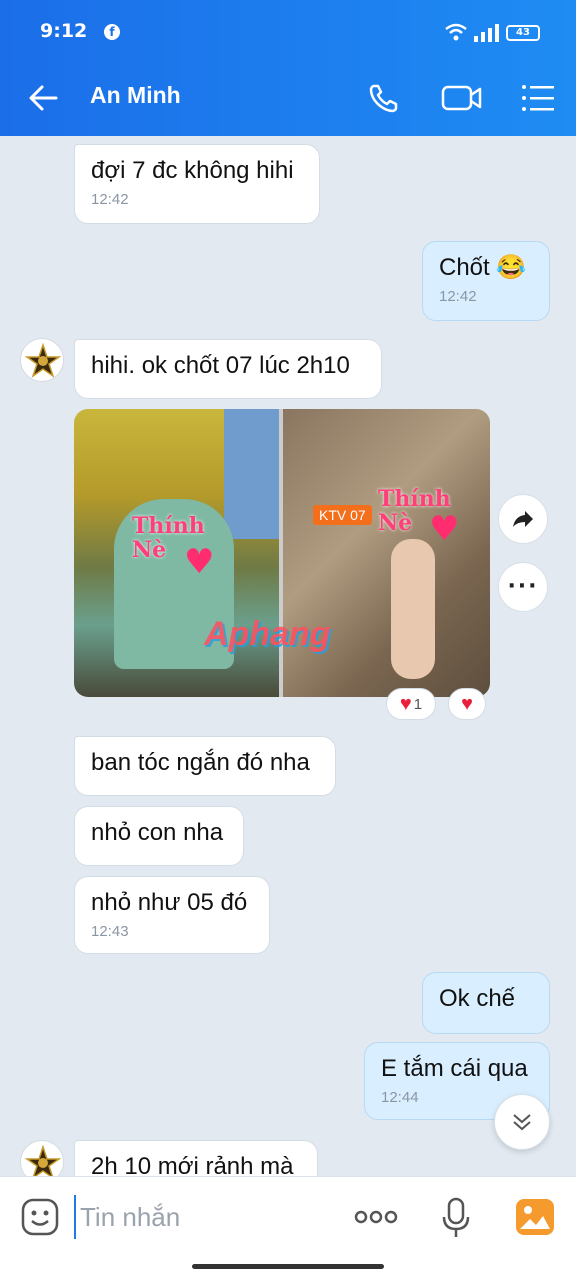  Describe the element at coordinates (157, 832) in the screenshot. I see `message-text: nhỏ con nha` at that location.